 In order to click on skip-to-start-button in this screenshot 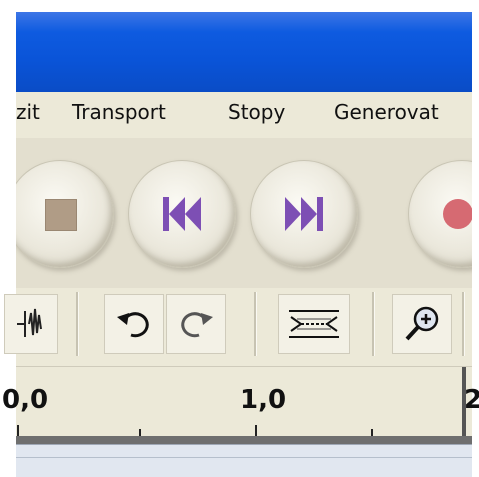, I will do `click(182, 214)`.